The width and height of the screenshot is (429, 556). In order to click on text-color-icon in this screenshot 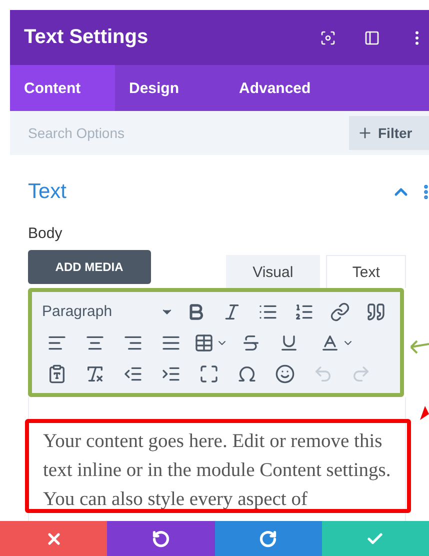, I will do `click(330, 342)`.